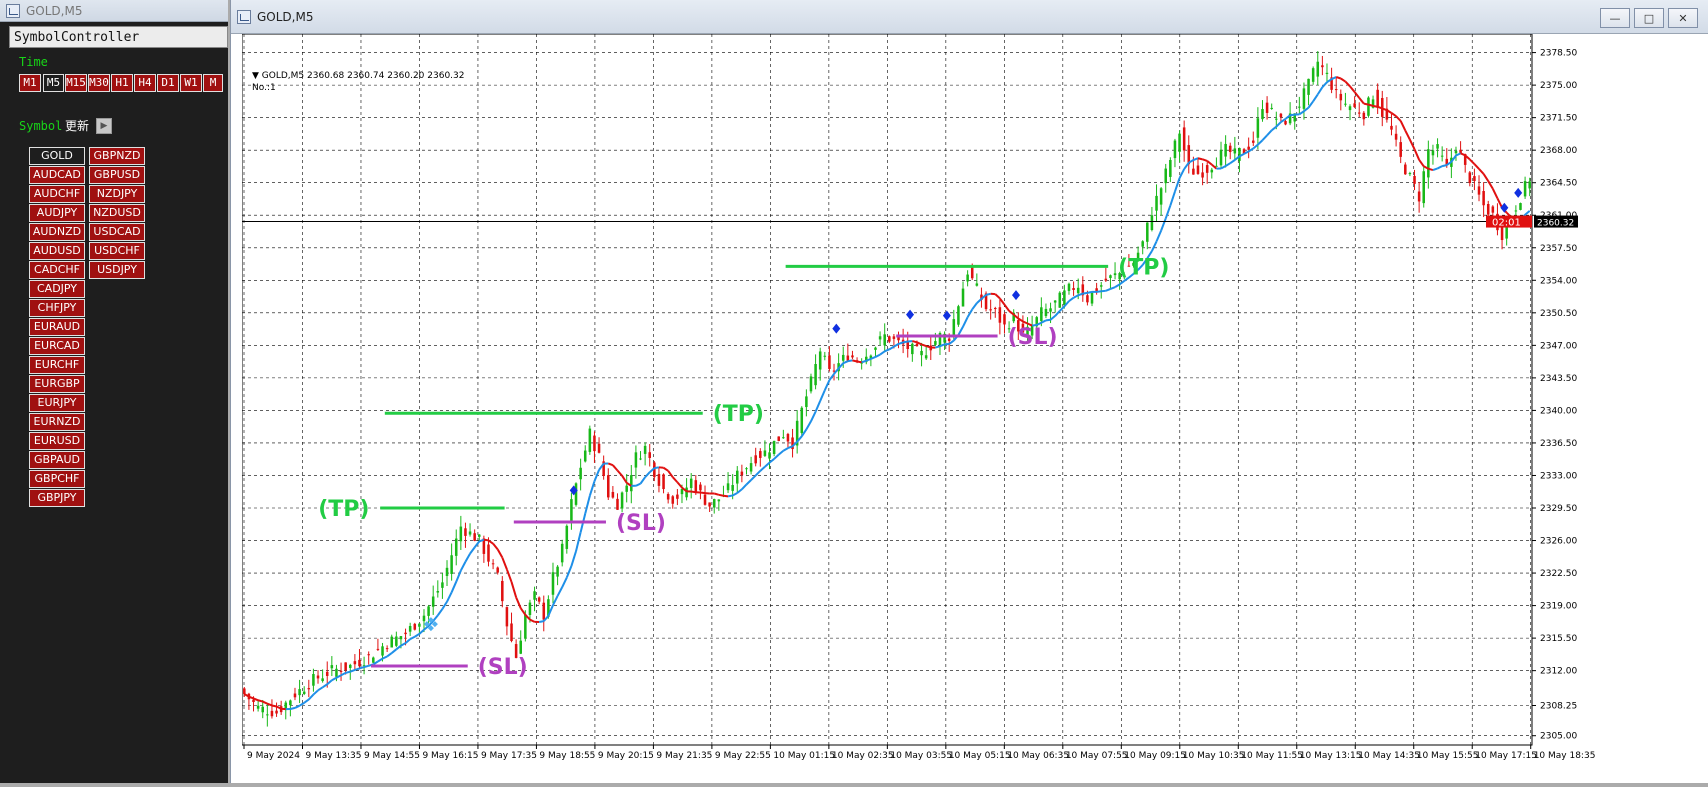  I want to click on x-tick-label: 9 May 22:55, so click(743, 756).